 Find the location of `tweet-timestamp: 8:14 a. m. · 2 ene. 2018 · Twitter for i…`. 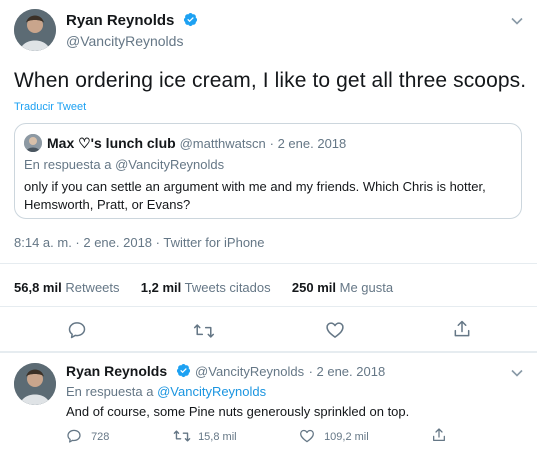

tweet-timestamp: 8:14 a. m. · 2 ene. 2018 · Twitter for i… is located at coordinates (139, 242).